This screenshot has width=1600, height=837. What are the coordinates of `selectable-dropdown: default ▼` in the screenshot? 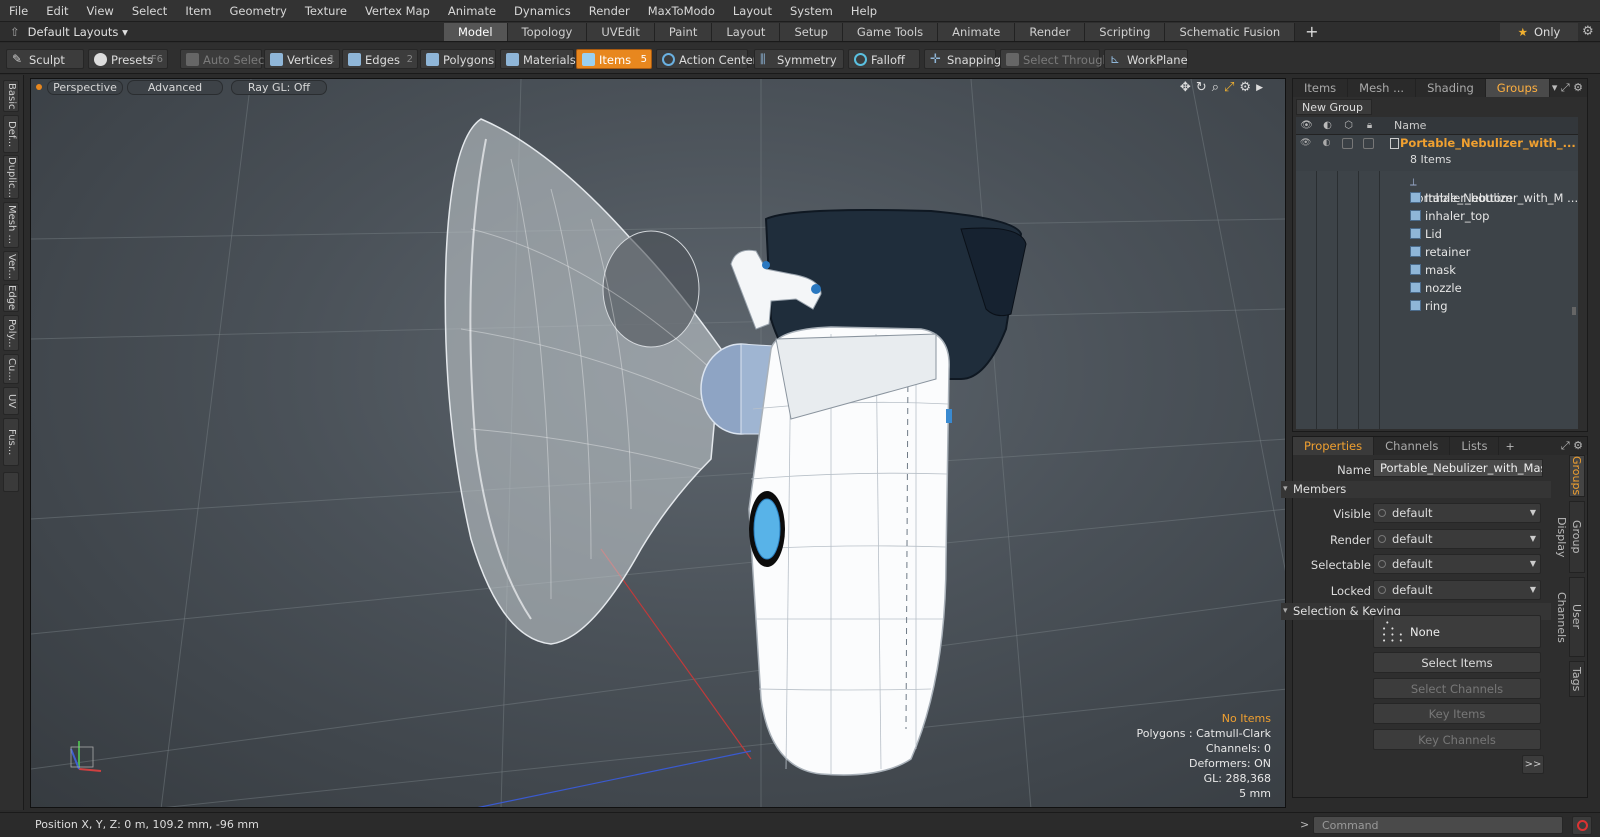 It's located at (1457, 564).